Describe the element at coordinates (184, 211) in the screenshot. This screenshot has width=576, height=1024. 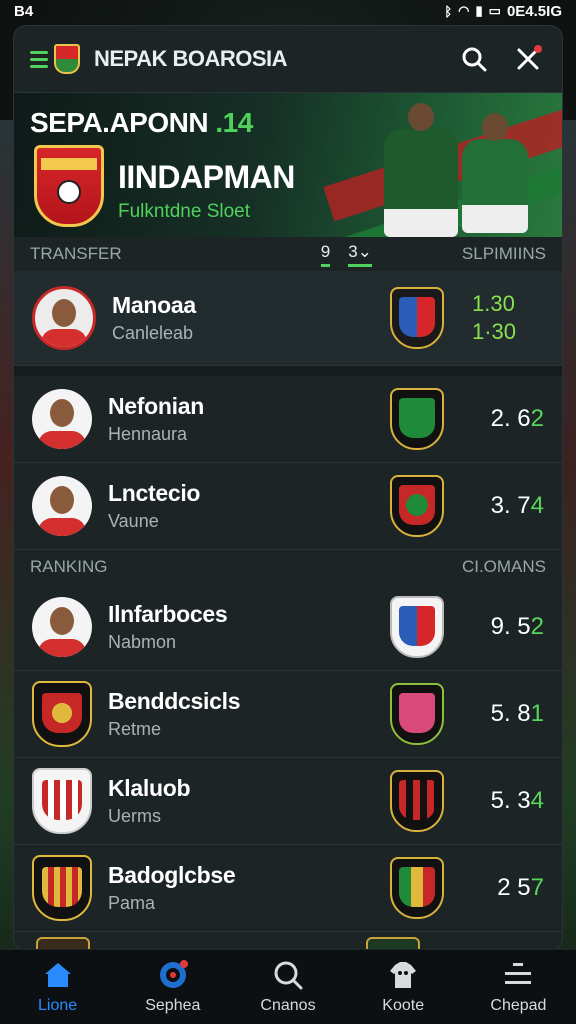
I see `hero-subtitle: Fulkntdne Sloet` at that location.